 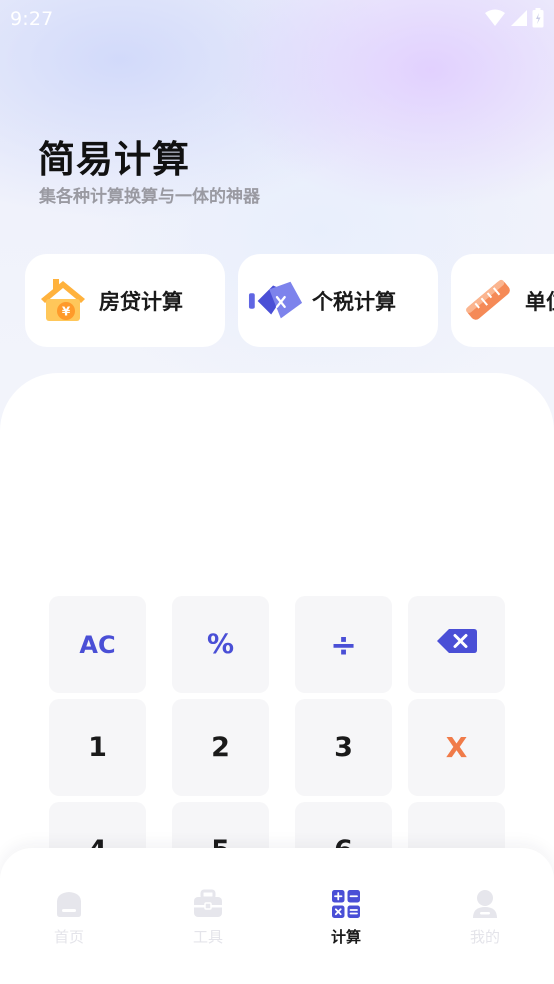 What do you see at coordinates (343, 644) in the screenshot?
I see `key-divide: ÷` at bounding box center [343, 644].